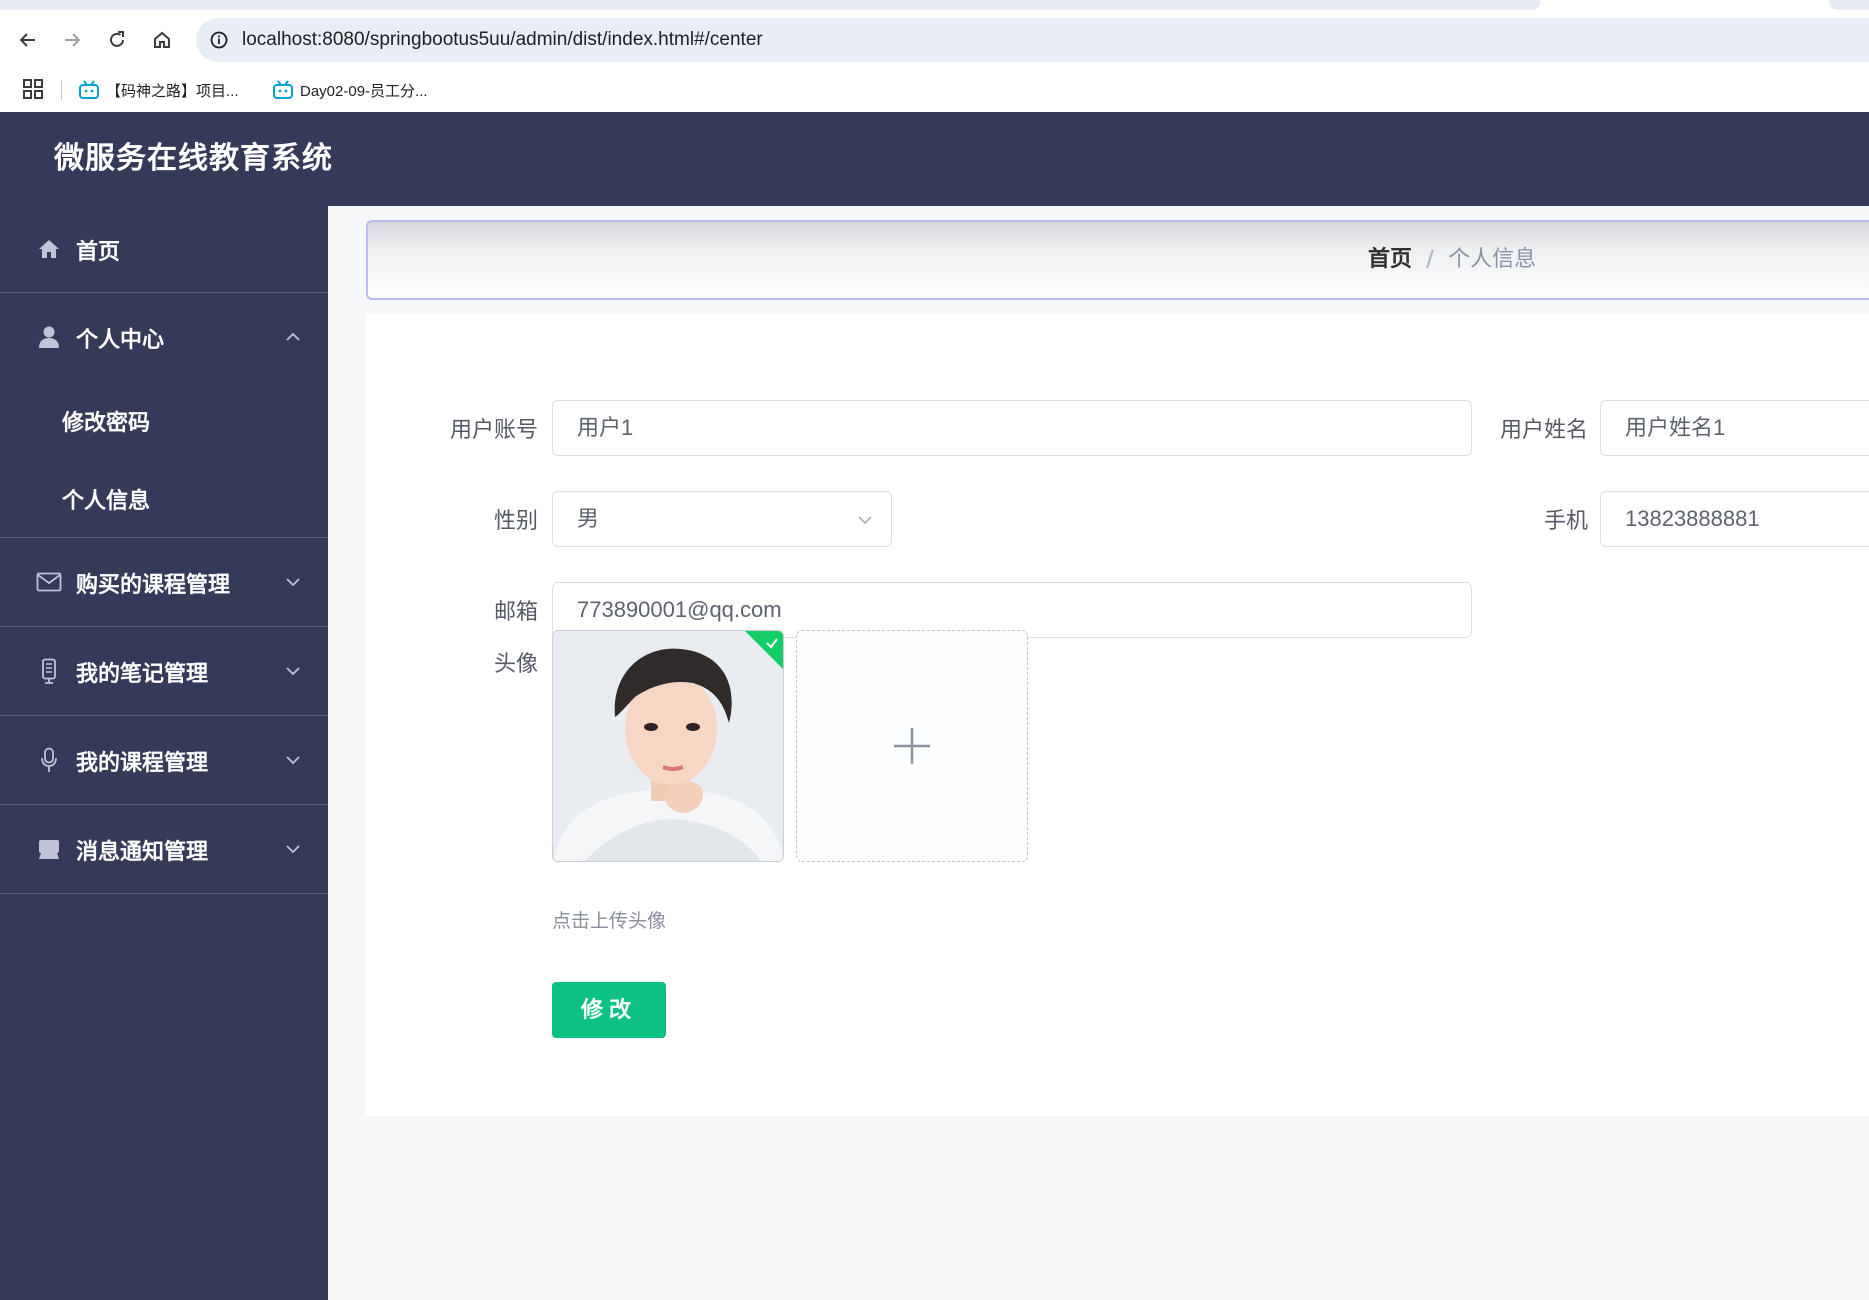 Image resolution: width=1869 pixels, height=1300 pixels. I want to click on forward-button, so click(72, 40).